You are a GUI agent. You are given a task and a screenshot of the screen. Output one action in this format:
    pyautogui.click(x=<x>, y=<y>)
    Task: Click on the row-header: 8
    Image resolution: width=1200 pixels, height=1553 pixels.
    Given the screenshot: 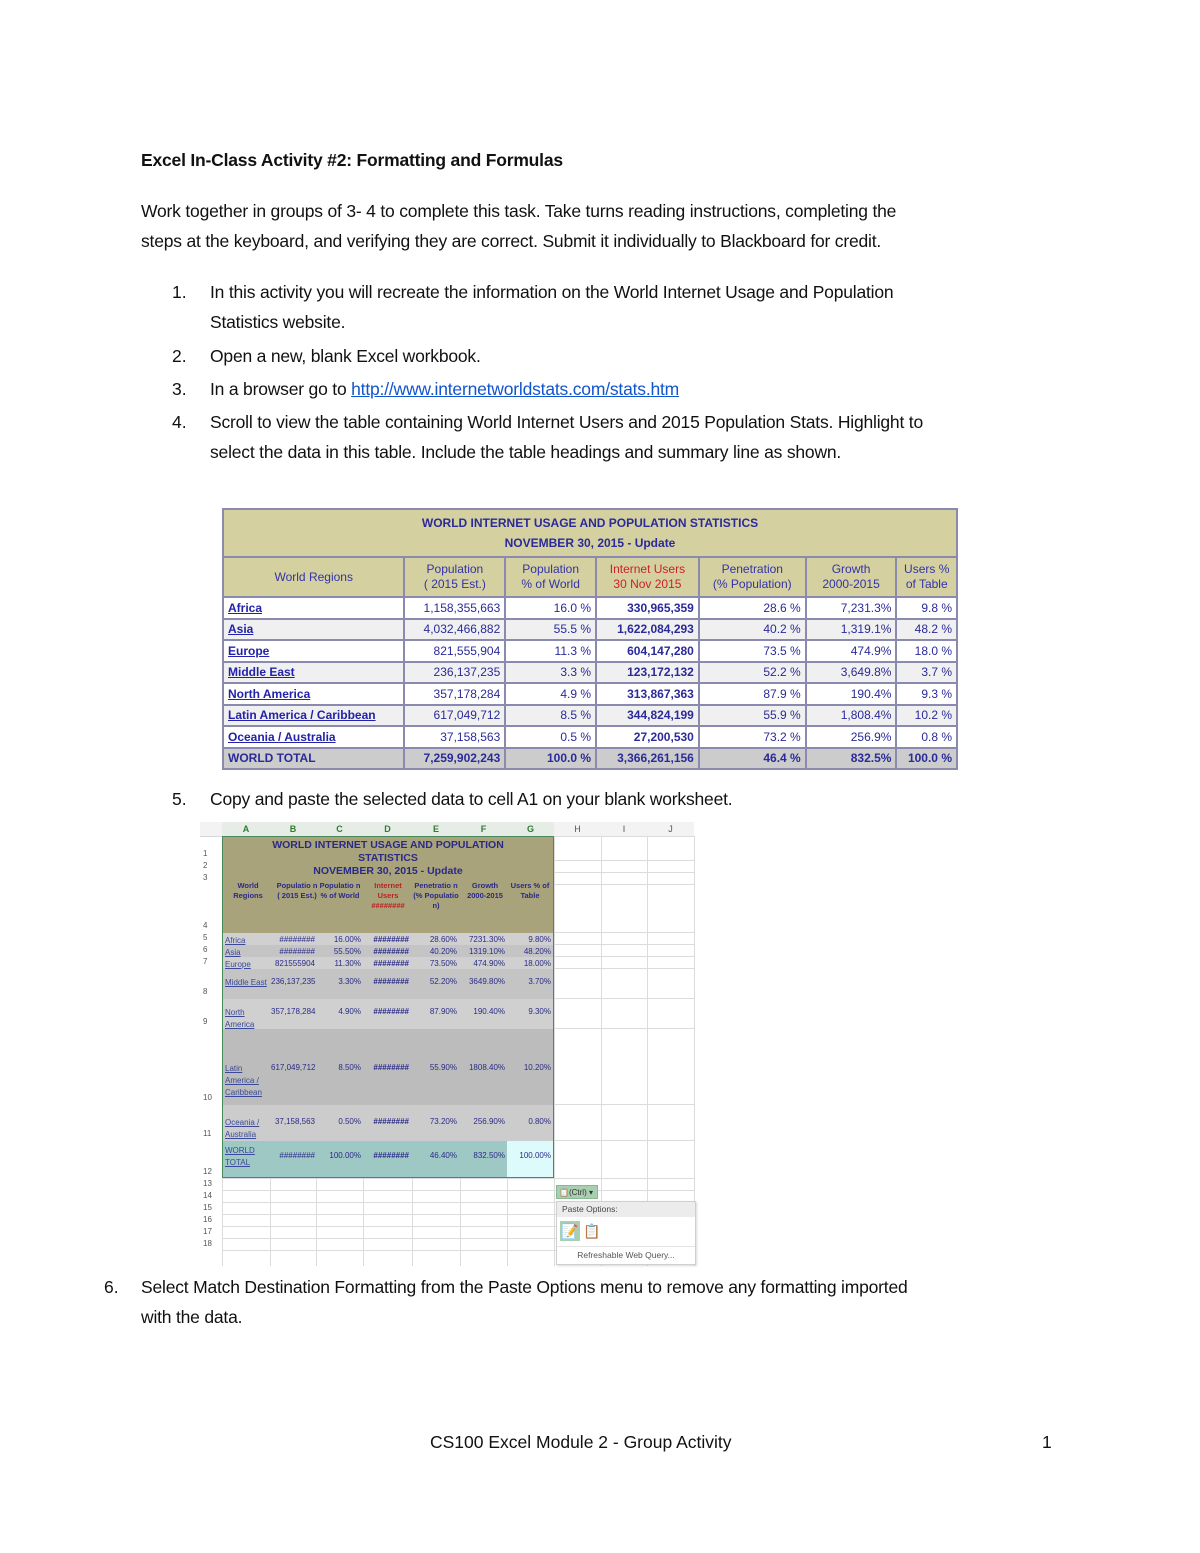 What is the action you would take?
    pyautogui.click(x=211, y=992)
    